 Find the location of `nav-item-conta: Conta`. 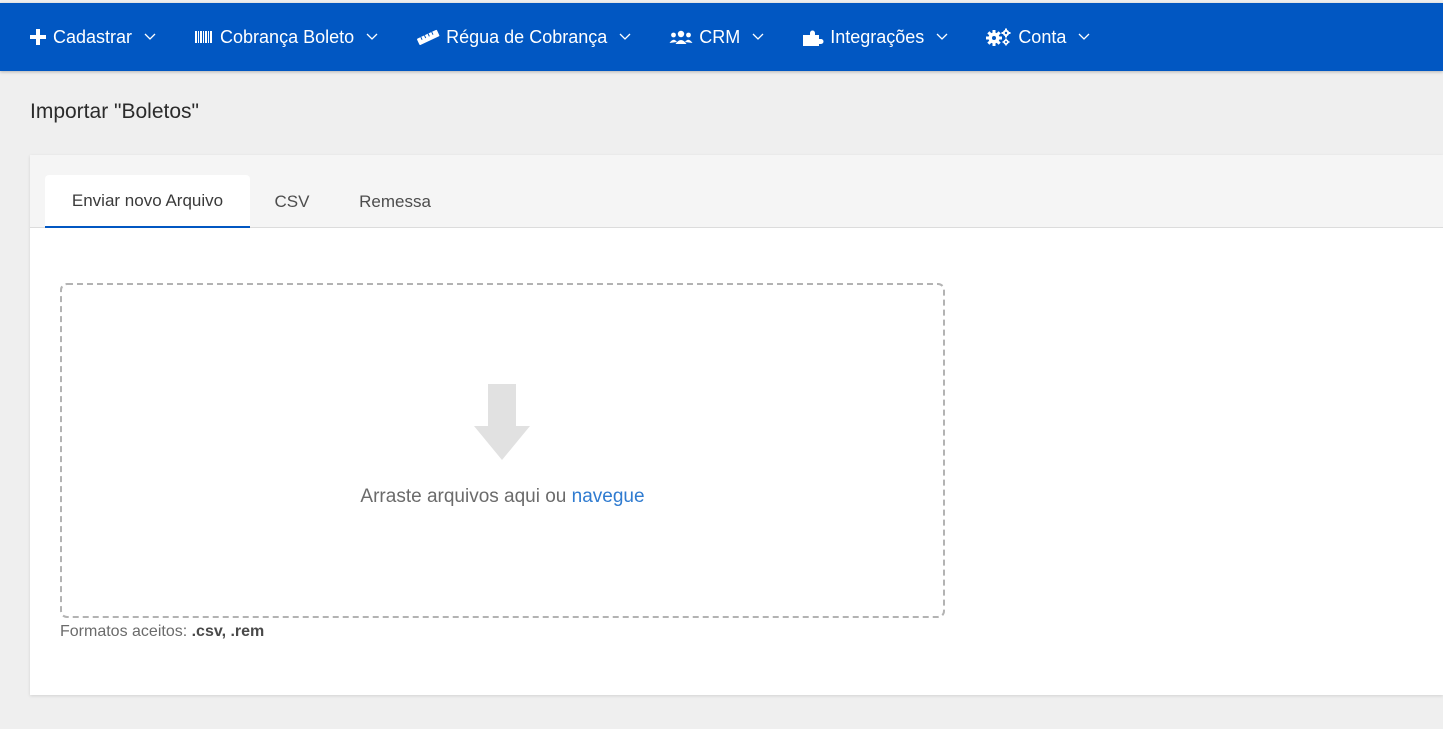

nav-item-conta: Conta is located at coordinates (1038, 37).